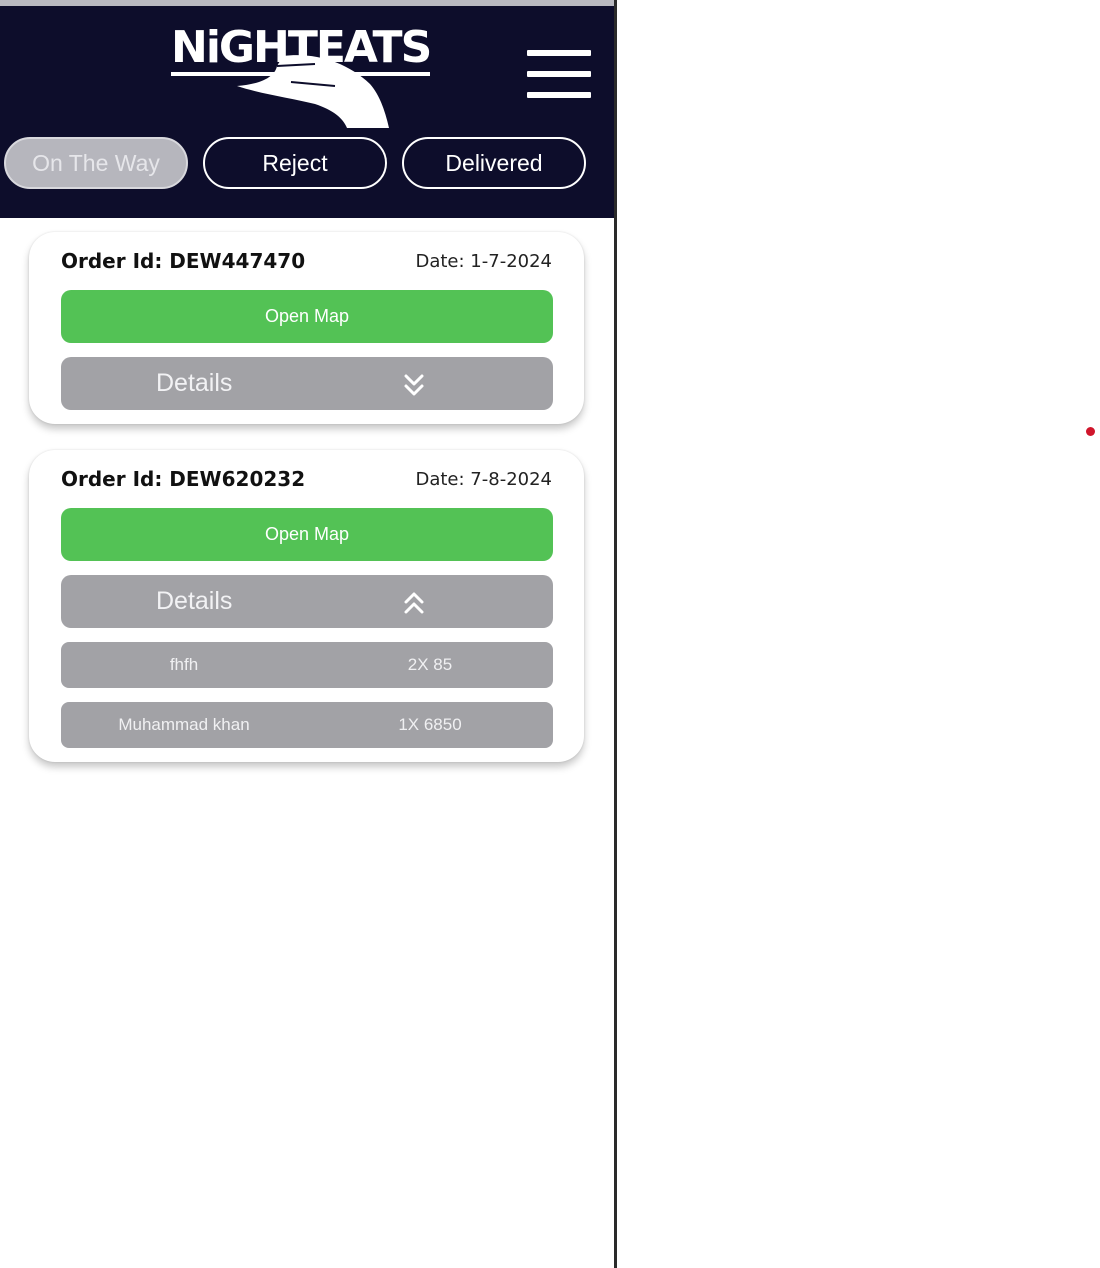  Describe the element at coordinates (295, 163) in the screenshot. I see `tab-reject: Reject` at that location.